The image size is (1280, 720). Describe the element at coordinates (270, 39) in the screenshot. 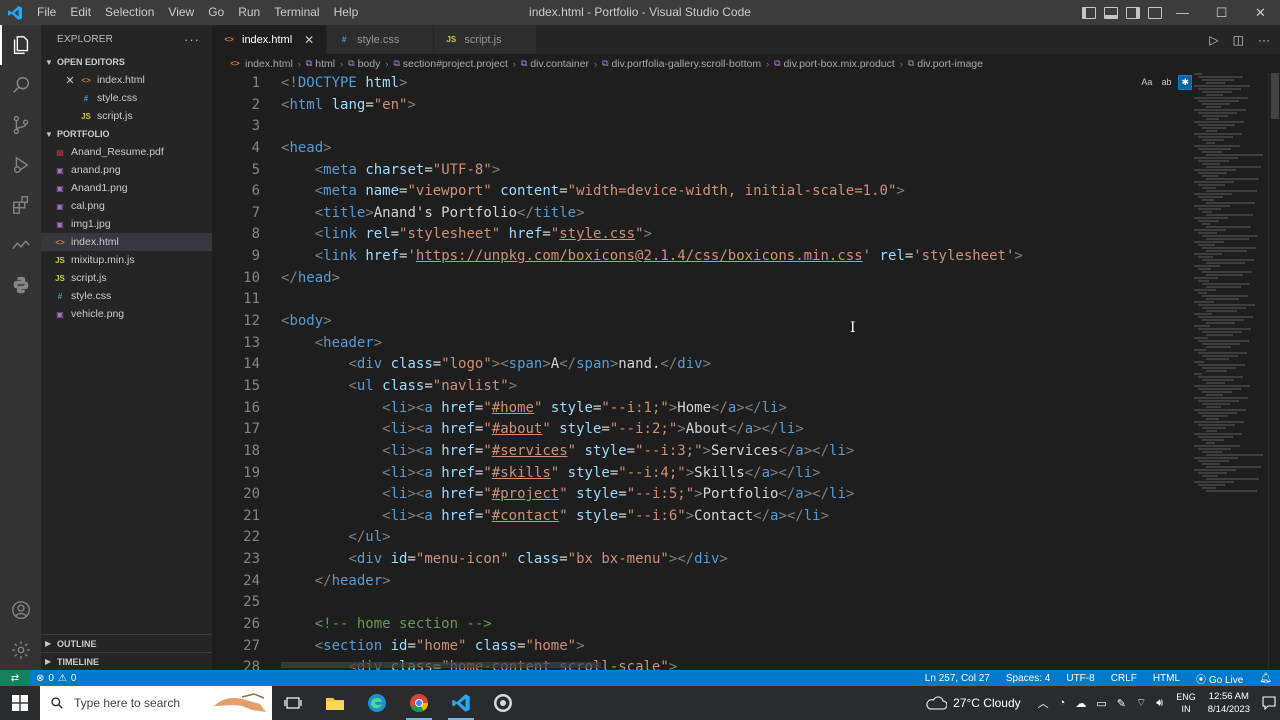

I see `tab-index-html: <> index.html ✕` at that location.